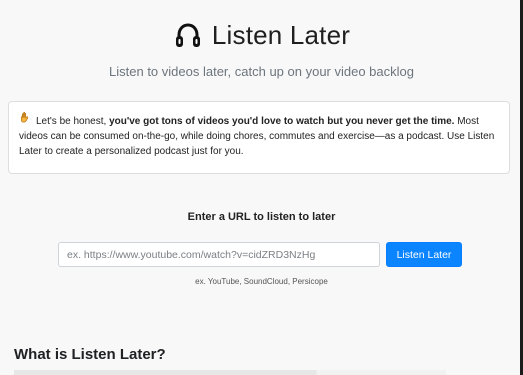  I want to click on url-form-label: Enter a URL to listen to later, so click(261, 217).